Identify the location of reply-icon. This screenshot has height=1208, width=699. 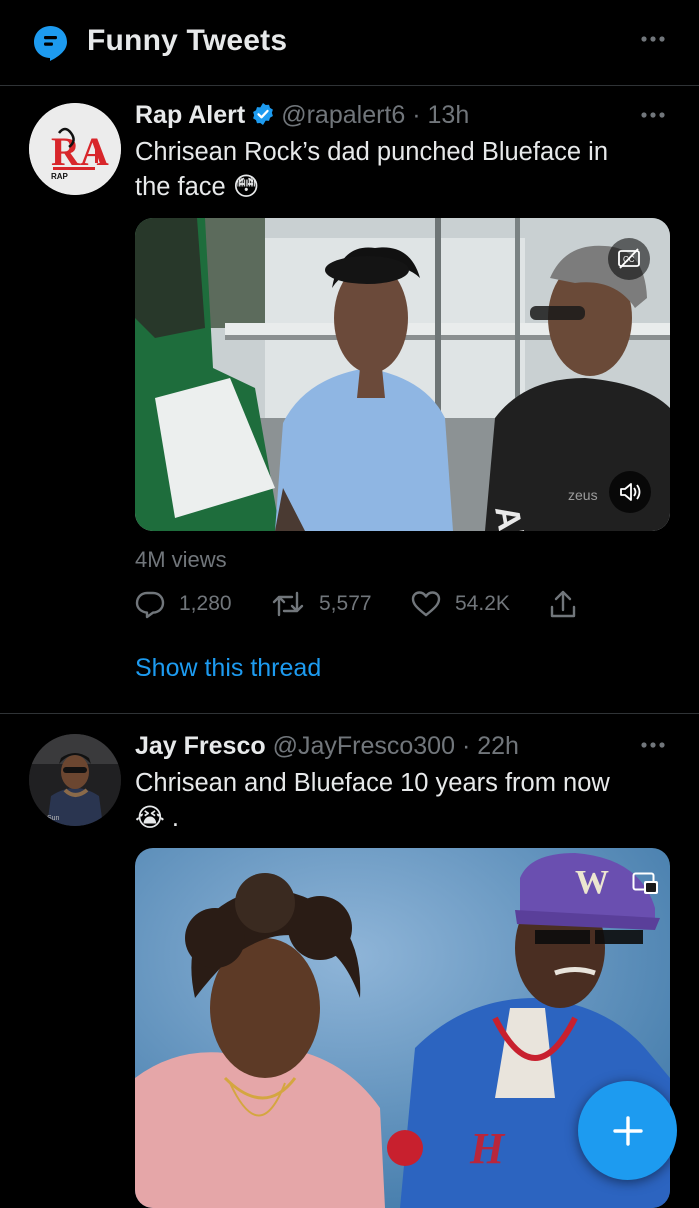
(150, 605).